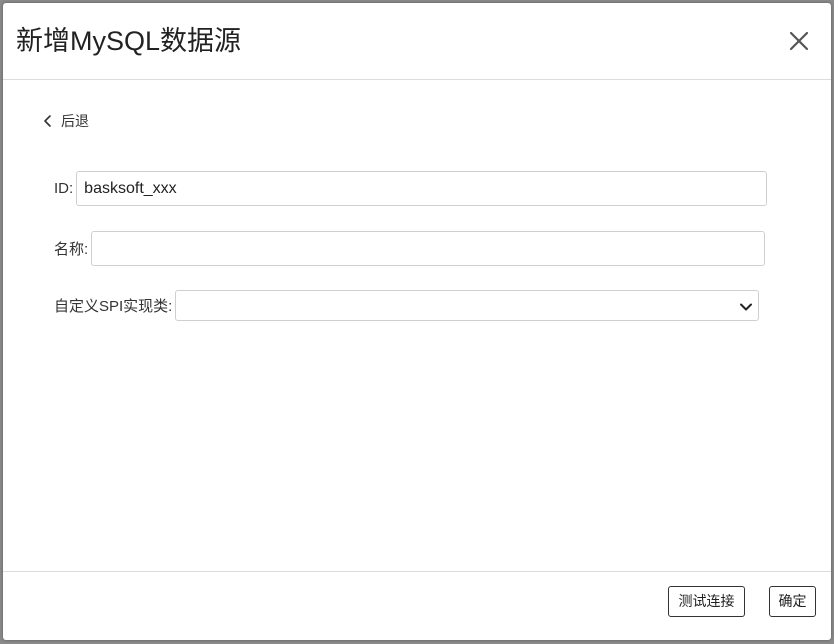 The image size is (834, 644). I want to click on close-icon, so click(799, 41).